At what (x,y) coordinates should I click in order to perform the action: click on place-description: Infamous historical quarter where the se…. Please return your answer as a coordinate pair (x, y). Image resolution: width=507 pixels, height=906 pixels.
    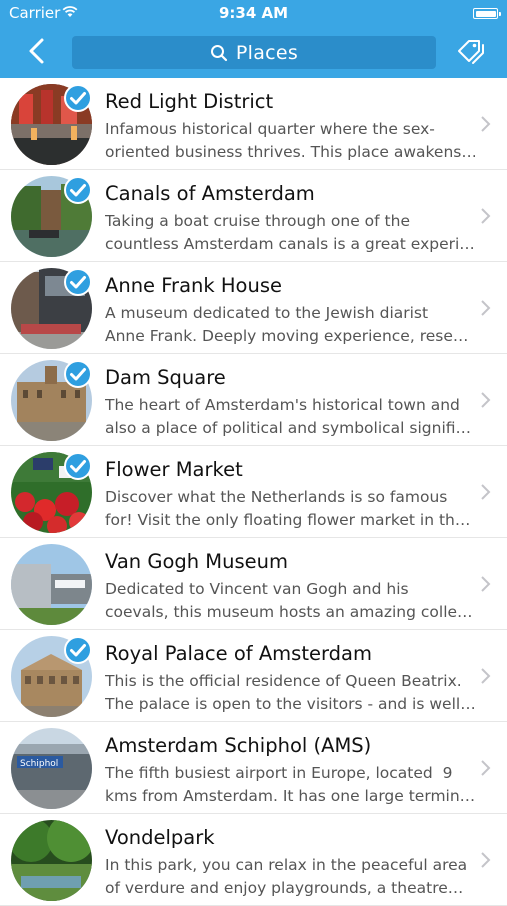
    Looking at the image, I should click on (290, 140).